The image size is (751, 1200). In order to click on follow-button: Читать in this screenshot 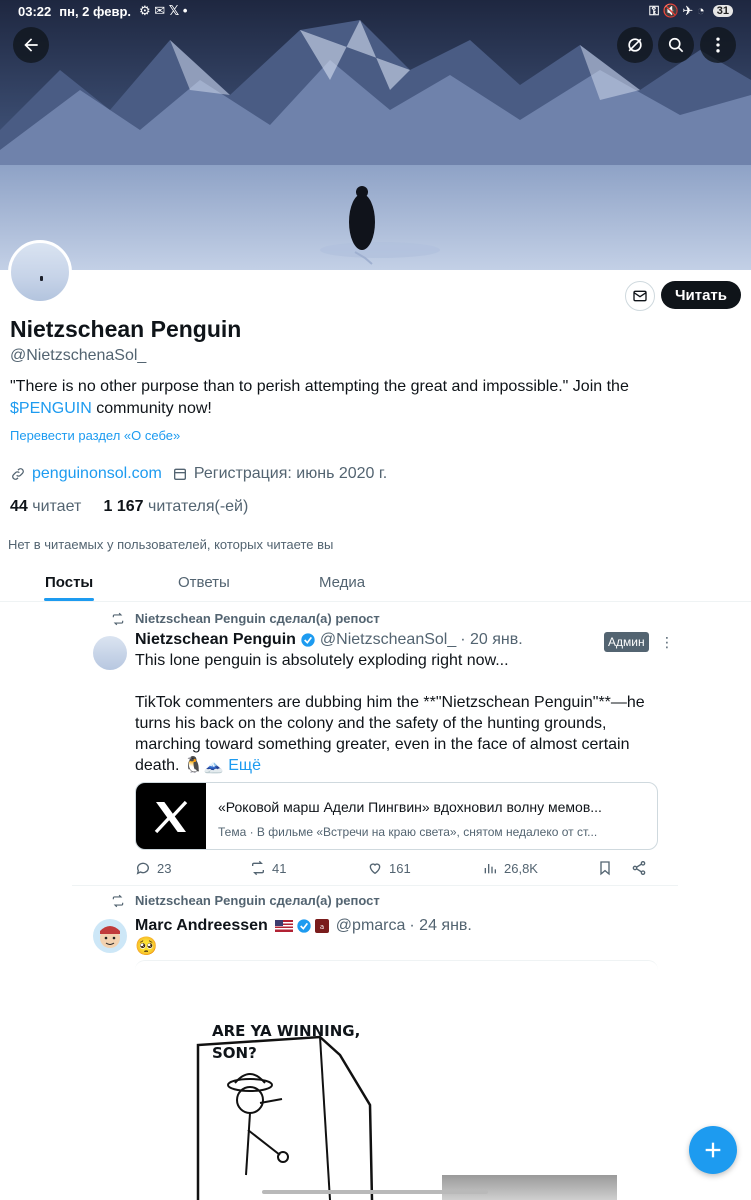, I will do `click(701, 295)`.